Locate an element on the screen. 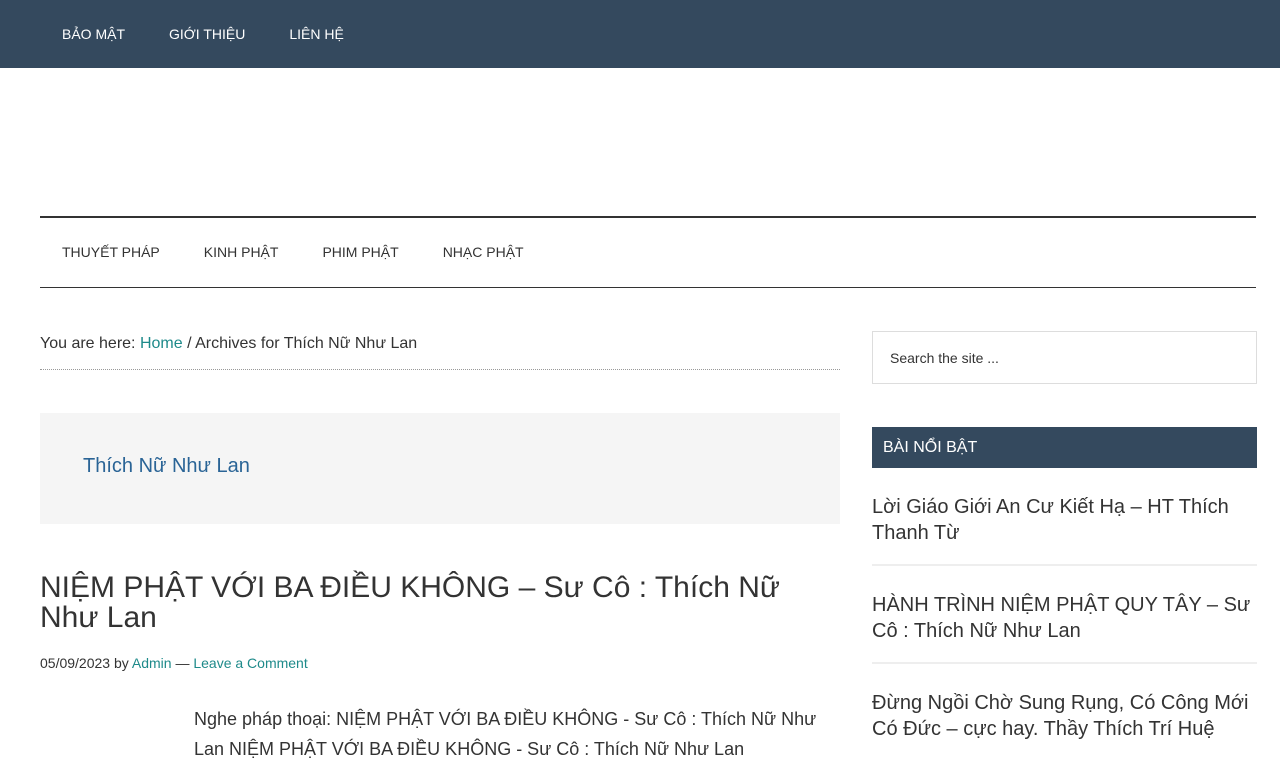  featured-widget-title: BÀI NỔI BẬT is located at coordinates (1064, 447).